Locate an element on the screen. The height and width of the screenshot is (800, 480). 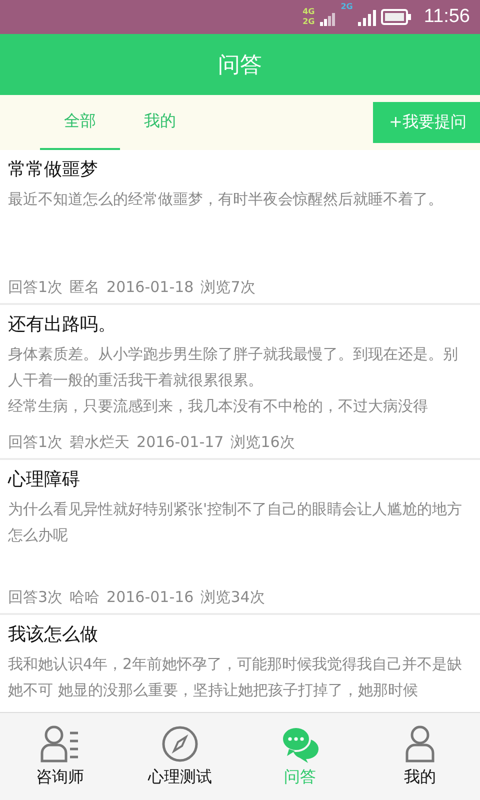
view-count: 浏览7次 is located at coordinates (228, 287).